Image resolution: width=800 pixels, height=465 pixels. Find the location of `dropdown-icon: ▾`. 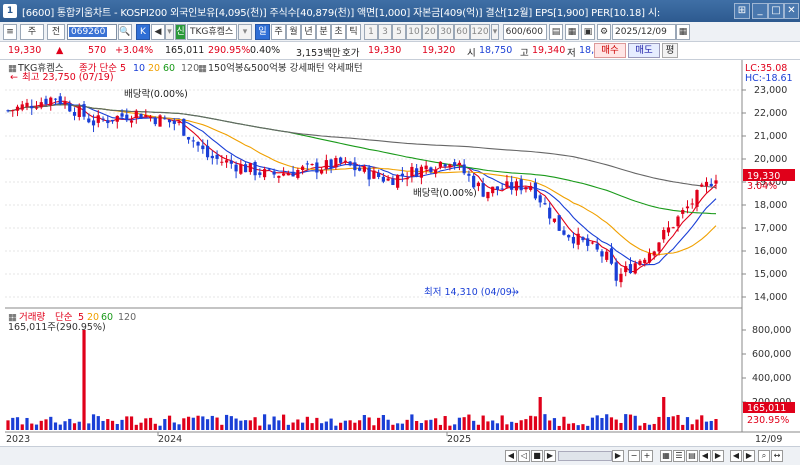

dropdown-icon: ▾ is located at coordinates (169, 32).